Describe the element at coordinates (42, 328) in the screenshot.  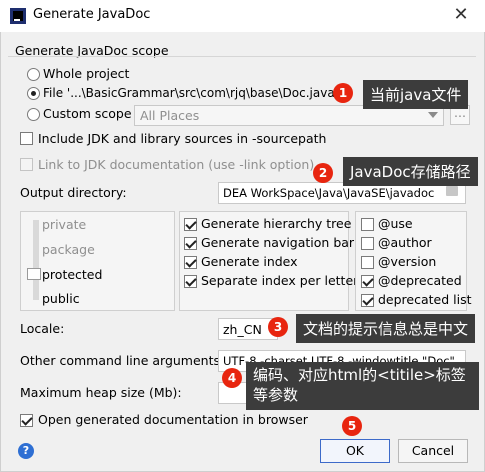
I see `locale-label: Locale:` at that location.